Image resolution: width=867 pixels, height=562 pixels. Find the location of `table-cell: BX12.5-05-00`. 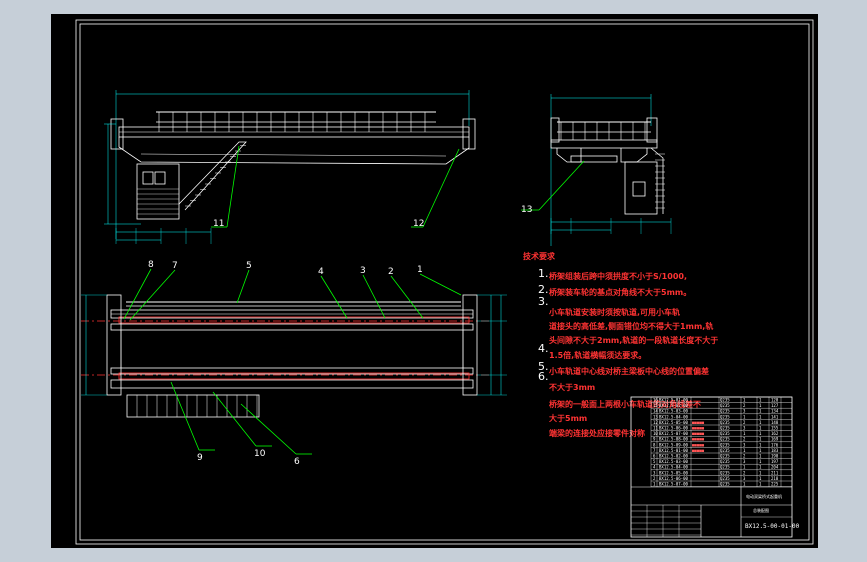

table-cell: BX12.5-05-00 is located at coordinates (673, 422).